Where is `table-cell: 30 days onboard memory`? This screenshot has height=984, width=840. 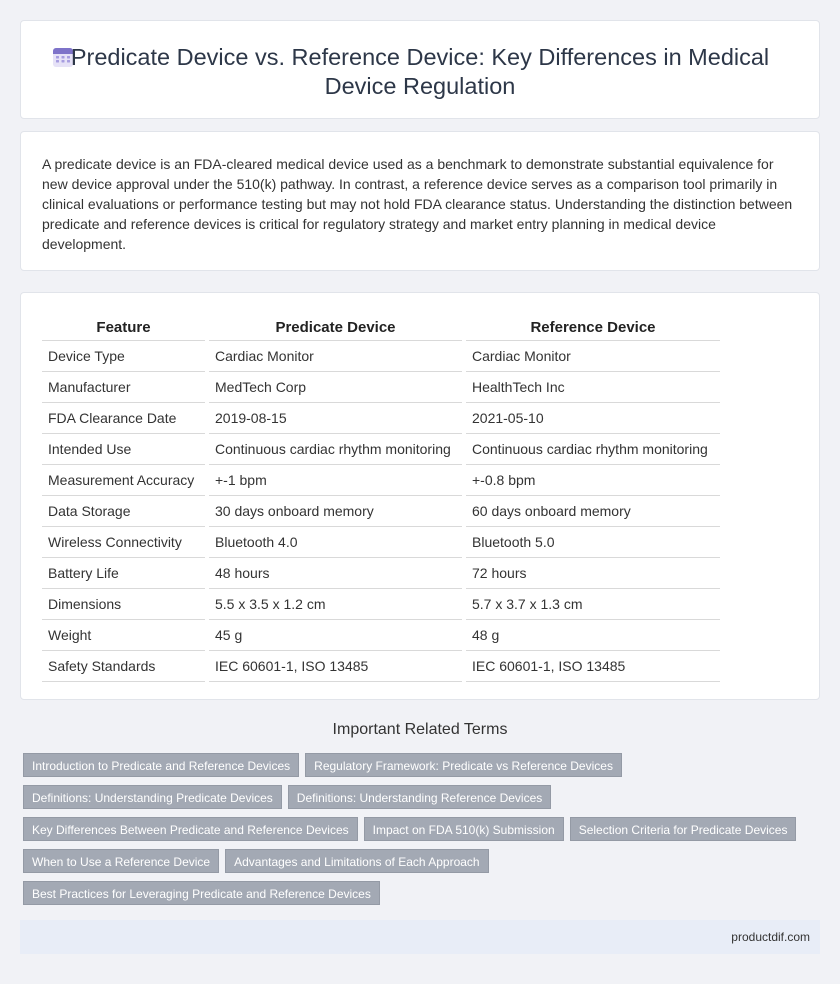
table-cell: 30 days onboard memory is located at coordinates (335, 511).